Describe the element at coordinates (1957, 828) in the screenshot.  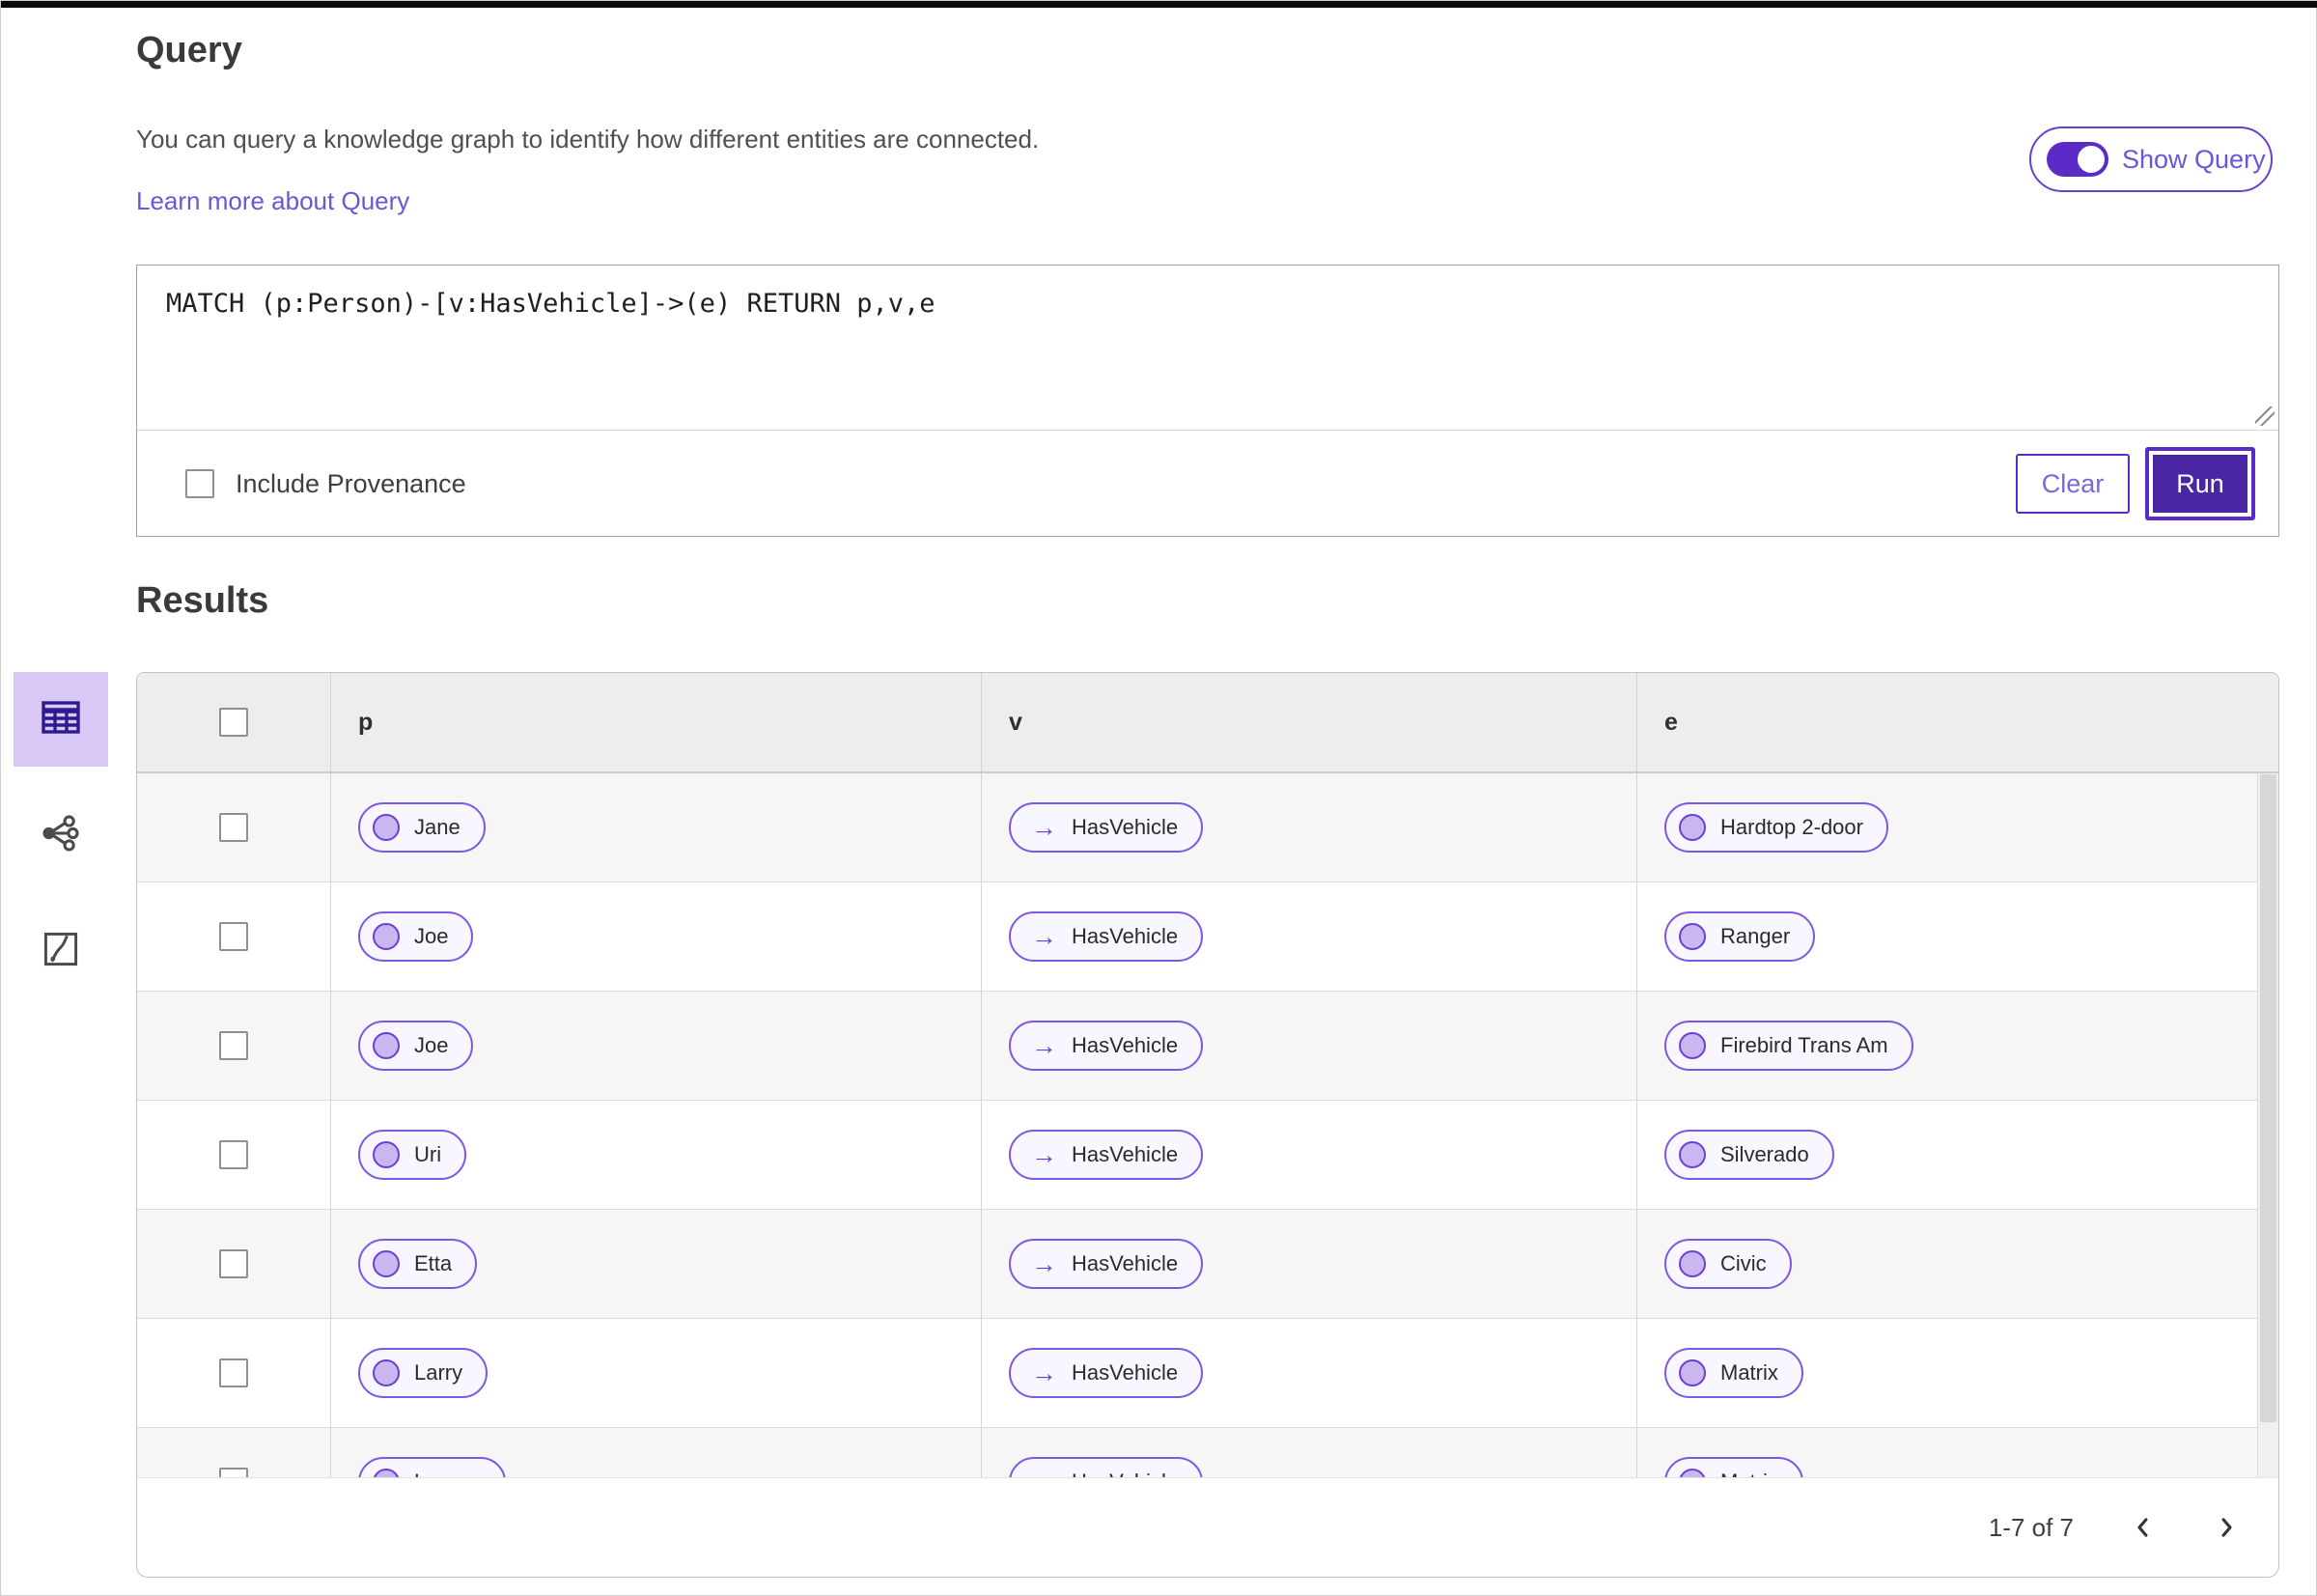
I see `cell-e: Hardtop 2-door` at that location.